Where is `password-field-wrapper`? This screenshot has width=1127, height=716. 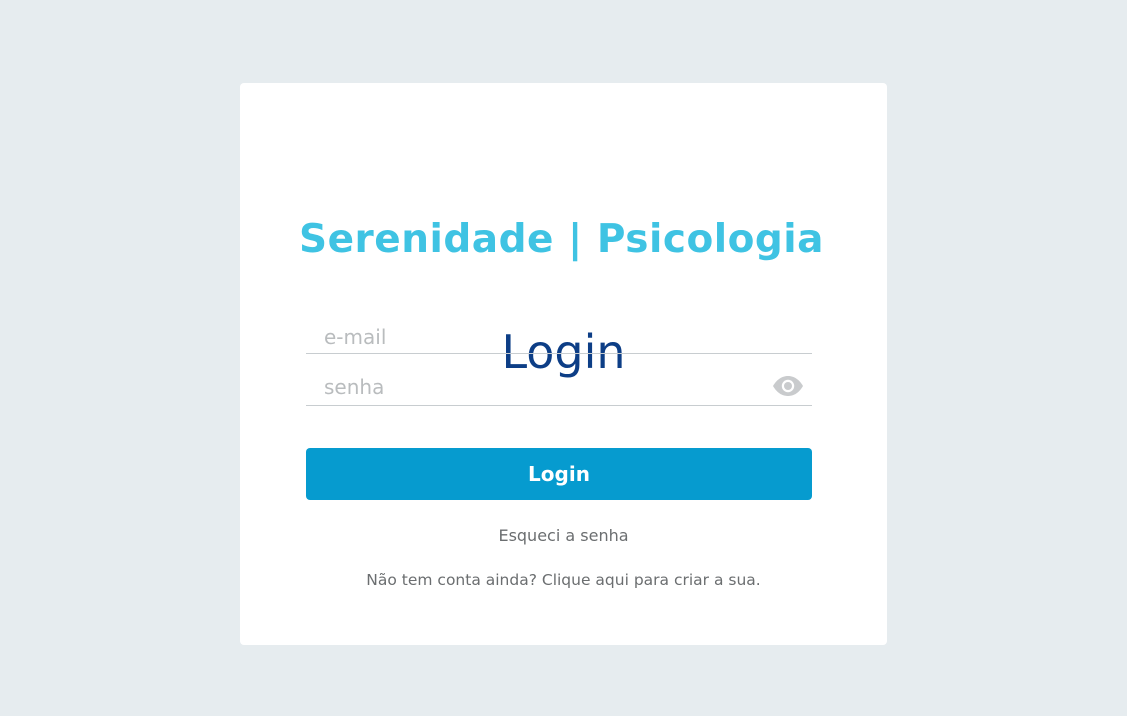
password-field-wrapper is located at coordinates (559, 387).